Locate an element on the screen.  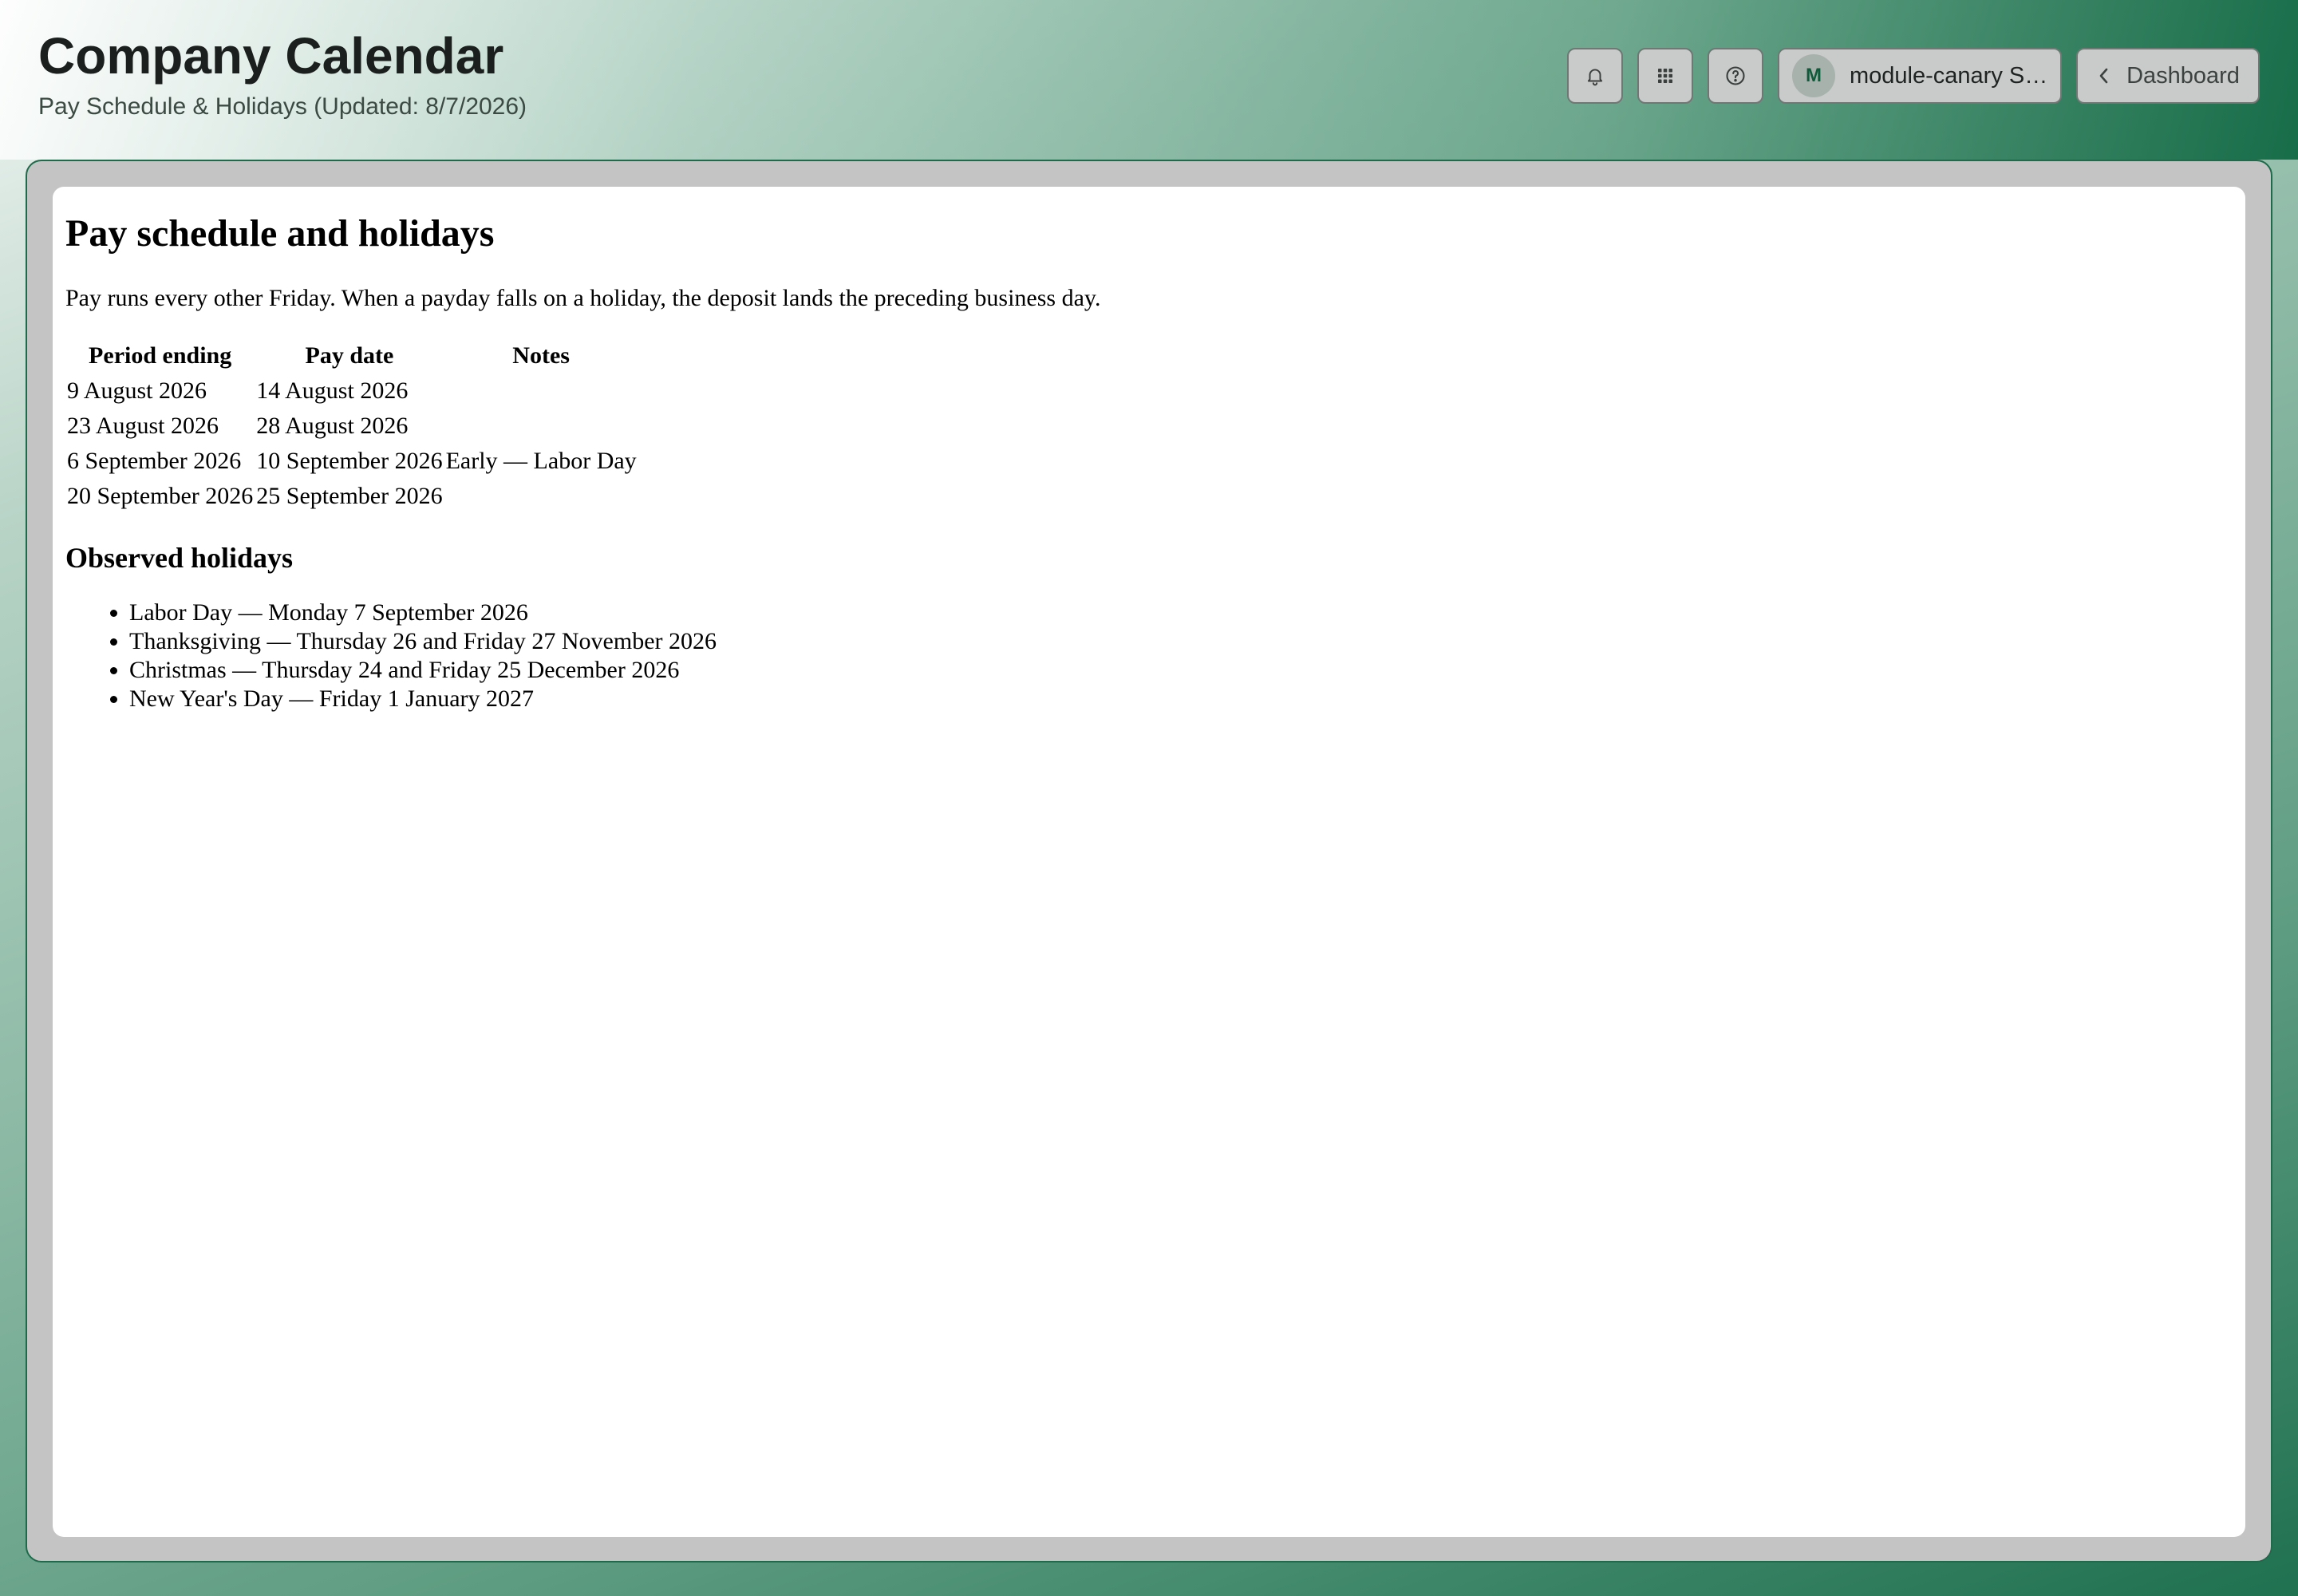
column-header-notes: Notes is located at coordinates (541, 355).